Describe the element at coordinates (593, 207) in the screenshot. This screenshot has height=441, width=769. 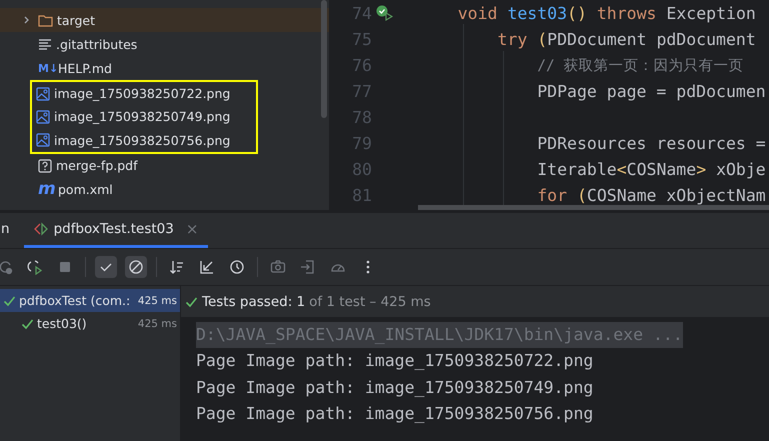
I see `horizontal-scrollbar` at that location.